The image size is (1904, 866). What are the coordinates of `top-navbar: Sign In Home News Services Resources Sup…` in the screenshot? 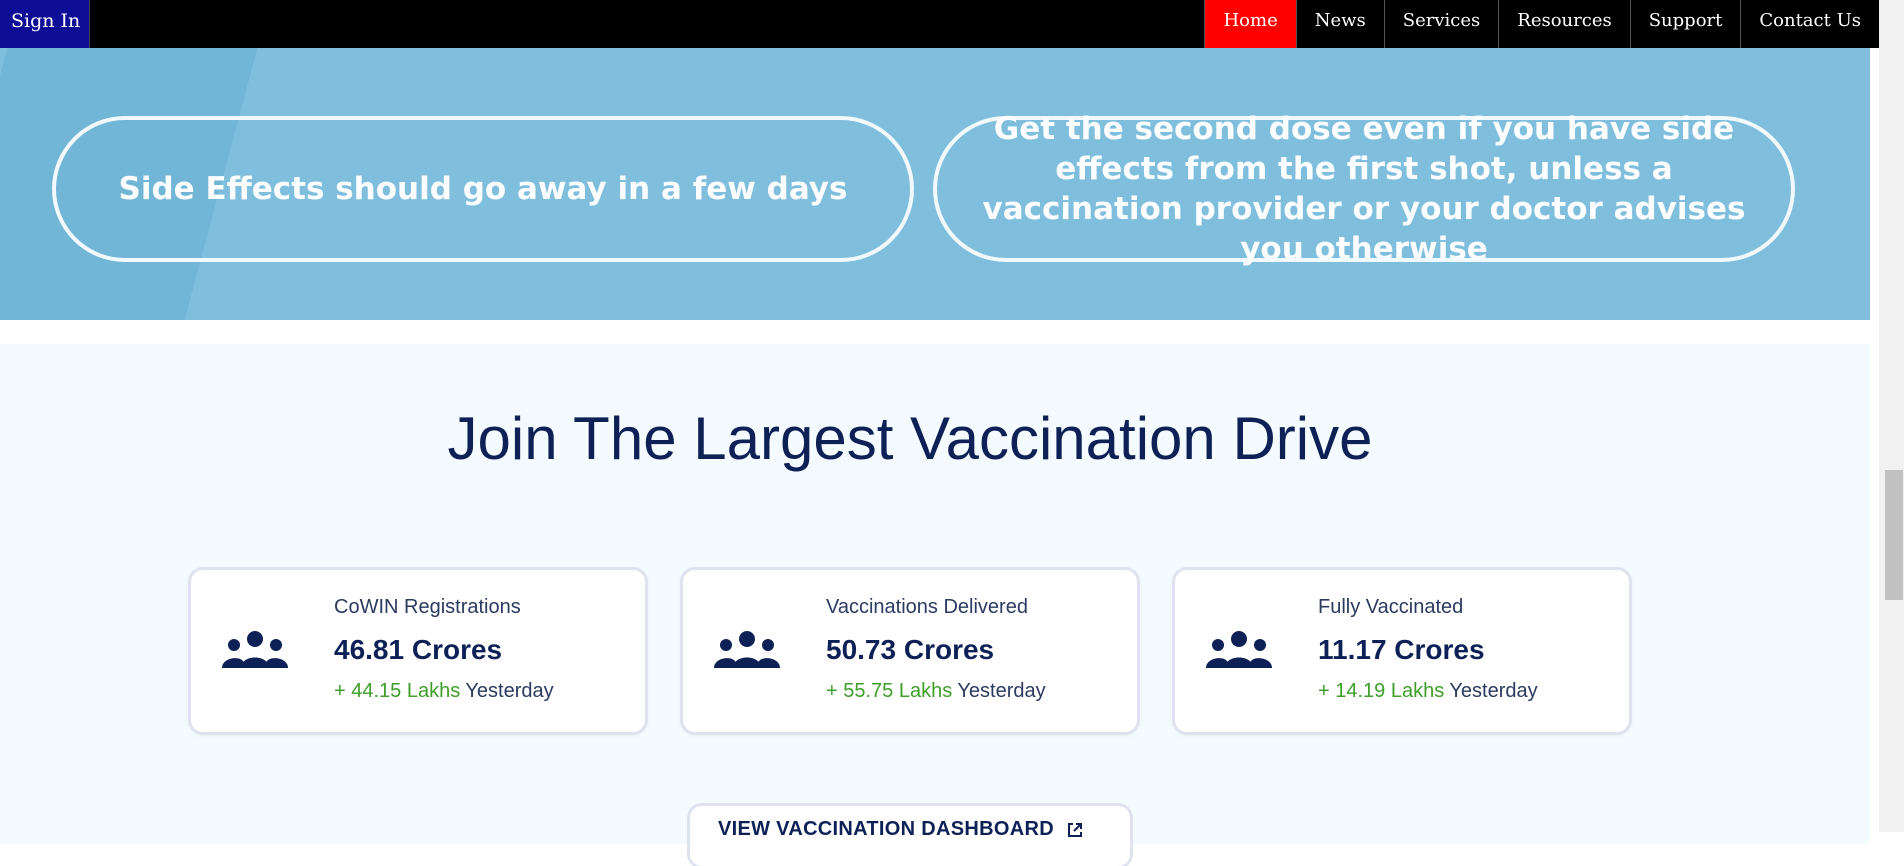 It's located at (939, 24).